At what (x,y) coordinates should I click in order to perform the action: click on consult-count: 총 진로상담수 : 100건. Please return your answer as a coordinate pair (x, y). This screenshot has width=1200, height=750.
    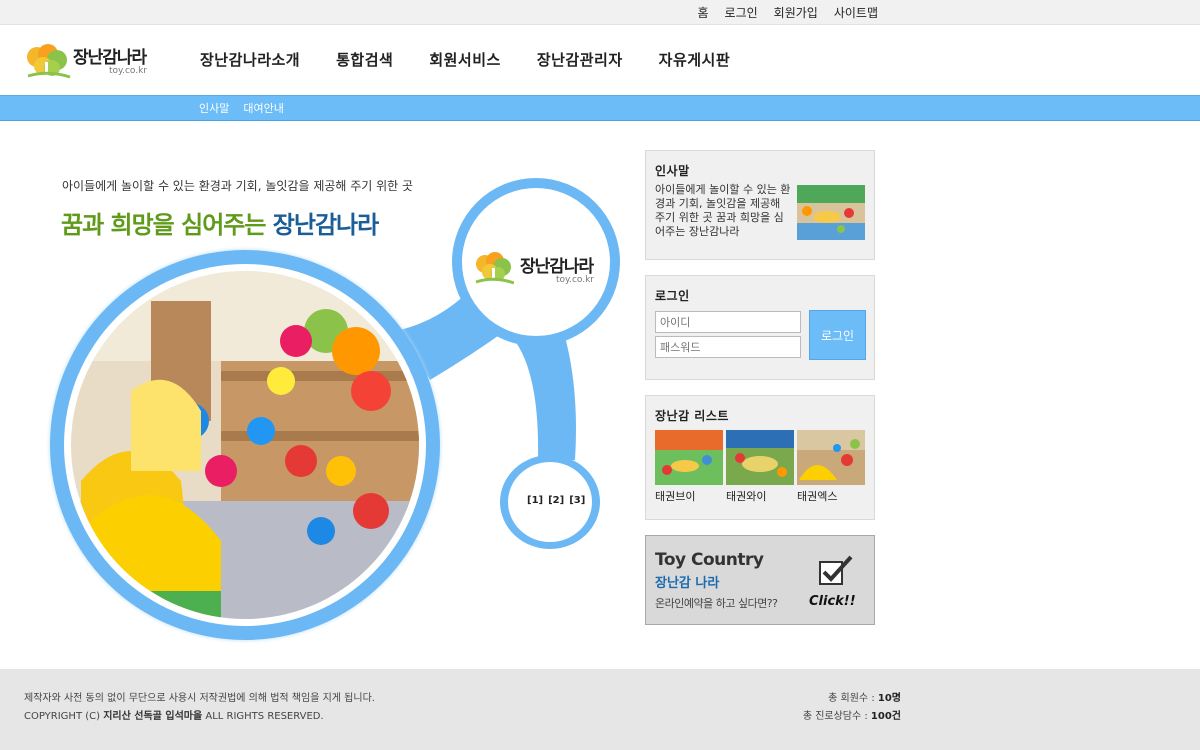
    Looking at the image, I should click on (852, 714).